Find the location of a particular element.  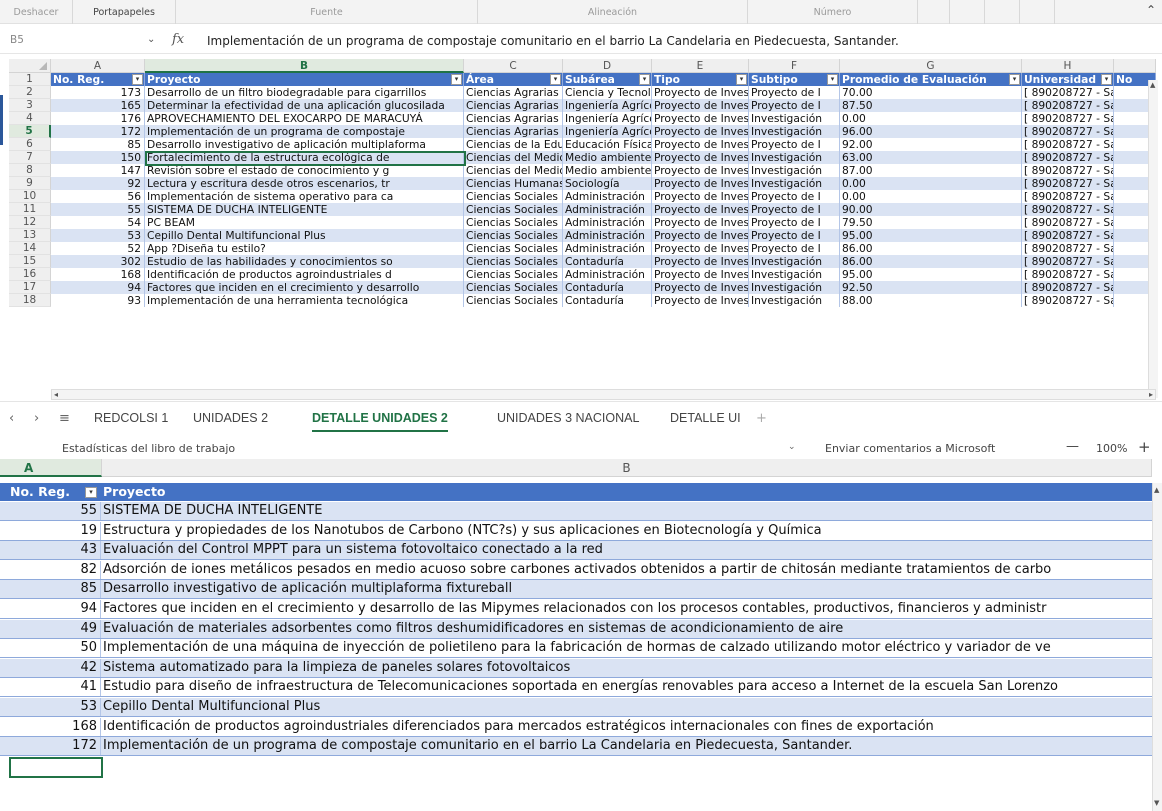

row-header: 9 is located at coordinates (30, 183).